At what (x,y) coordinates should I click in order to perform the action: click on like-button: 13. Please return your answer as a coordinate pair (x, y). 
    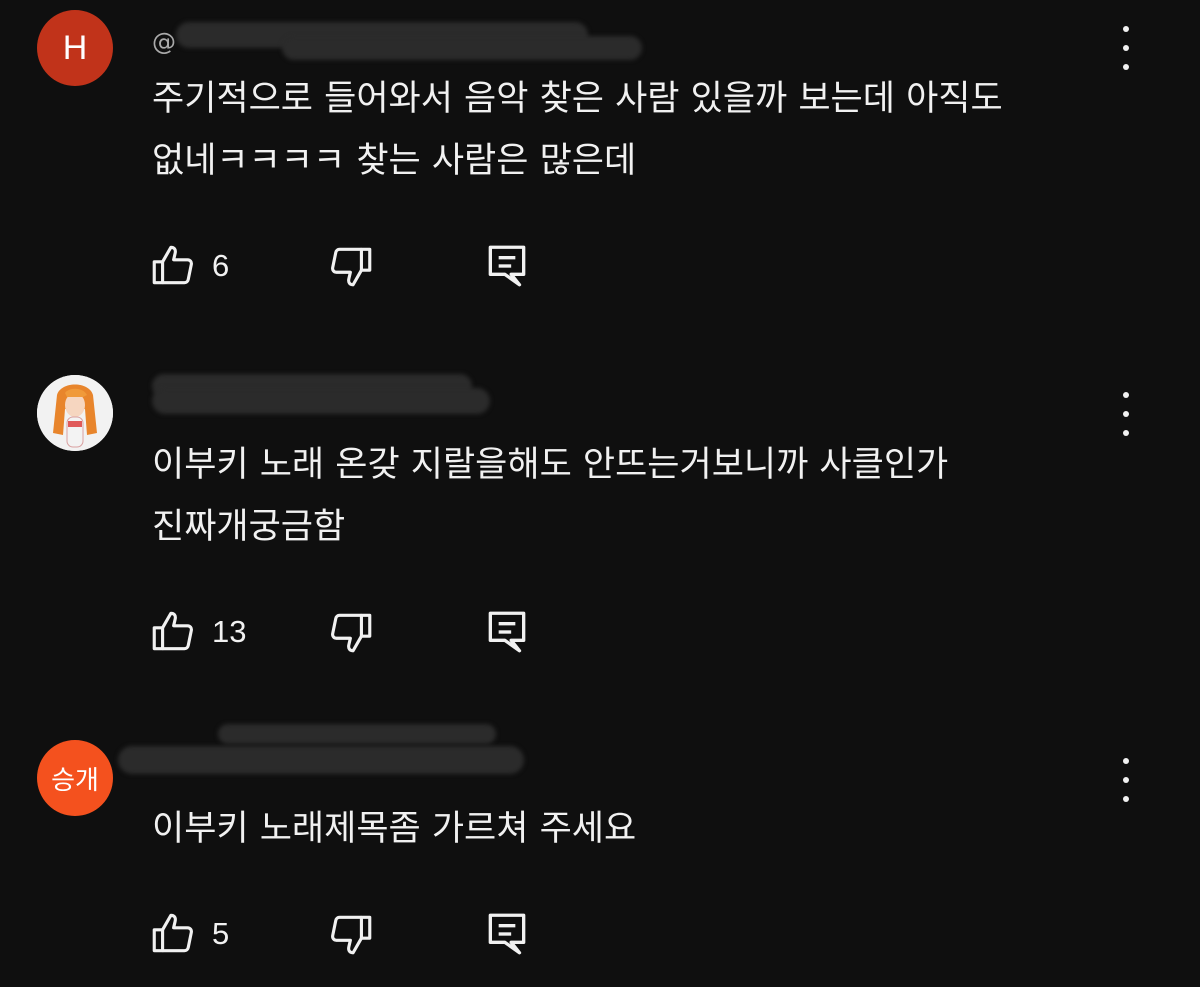
    Looking at the image, I should click on (197, 632).